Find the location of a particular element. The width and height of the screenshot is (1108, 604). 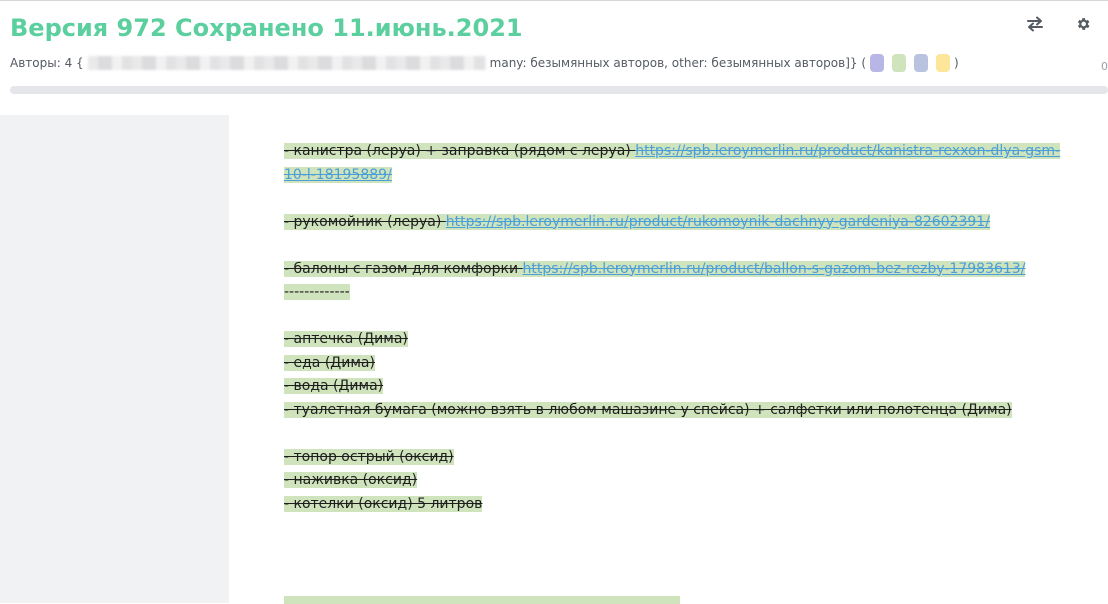

list-item-continuation: 10-l-18195889/ is located at coordinates (674, 176).